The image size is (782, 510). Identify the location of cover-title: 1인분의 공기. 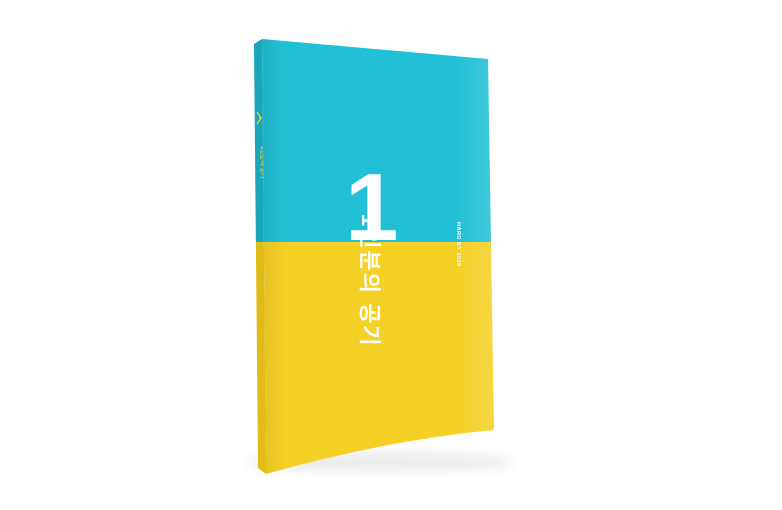
(369, 281).